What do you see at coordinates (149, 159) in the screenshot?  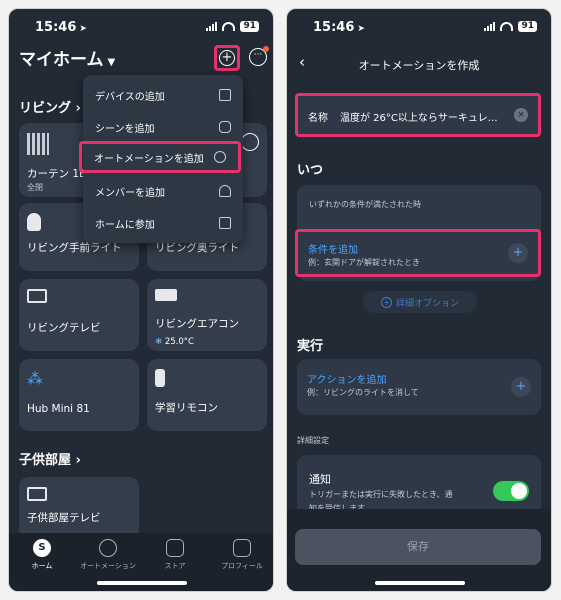 I see `menu-item-label: オートメーションを追加` at bounding box center [149, 159].